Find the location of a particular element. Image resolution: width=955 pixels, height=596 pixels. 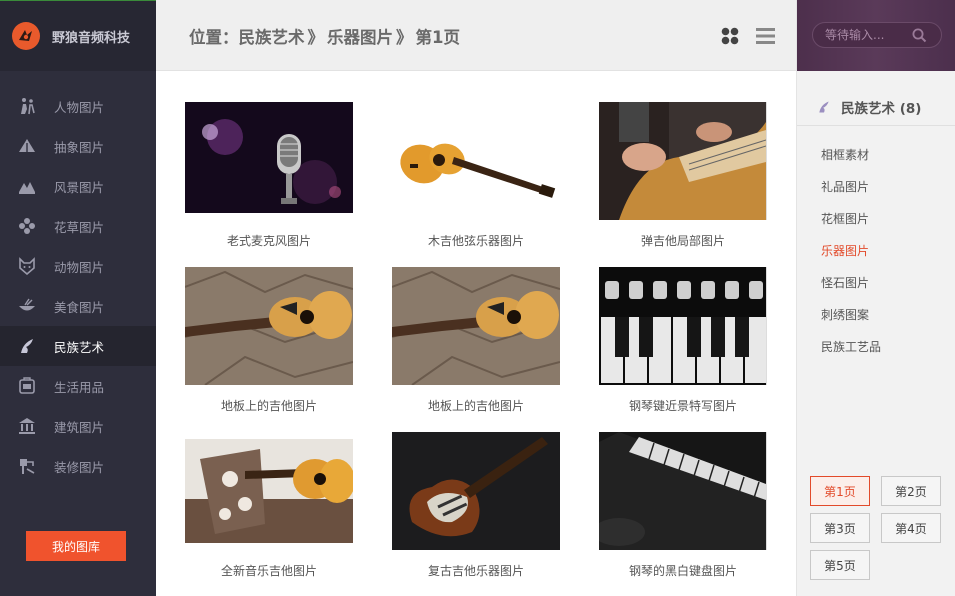

my-library-button: 我的图库 is located at coordinates (76, 546).